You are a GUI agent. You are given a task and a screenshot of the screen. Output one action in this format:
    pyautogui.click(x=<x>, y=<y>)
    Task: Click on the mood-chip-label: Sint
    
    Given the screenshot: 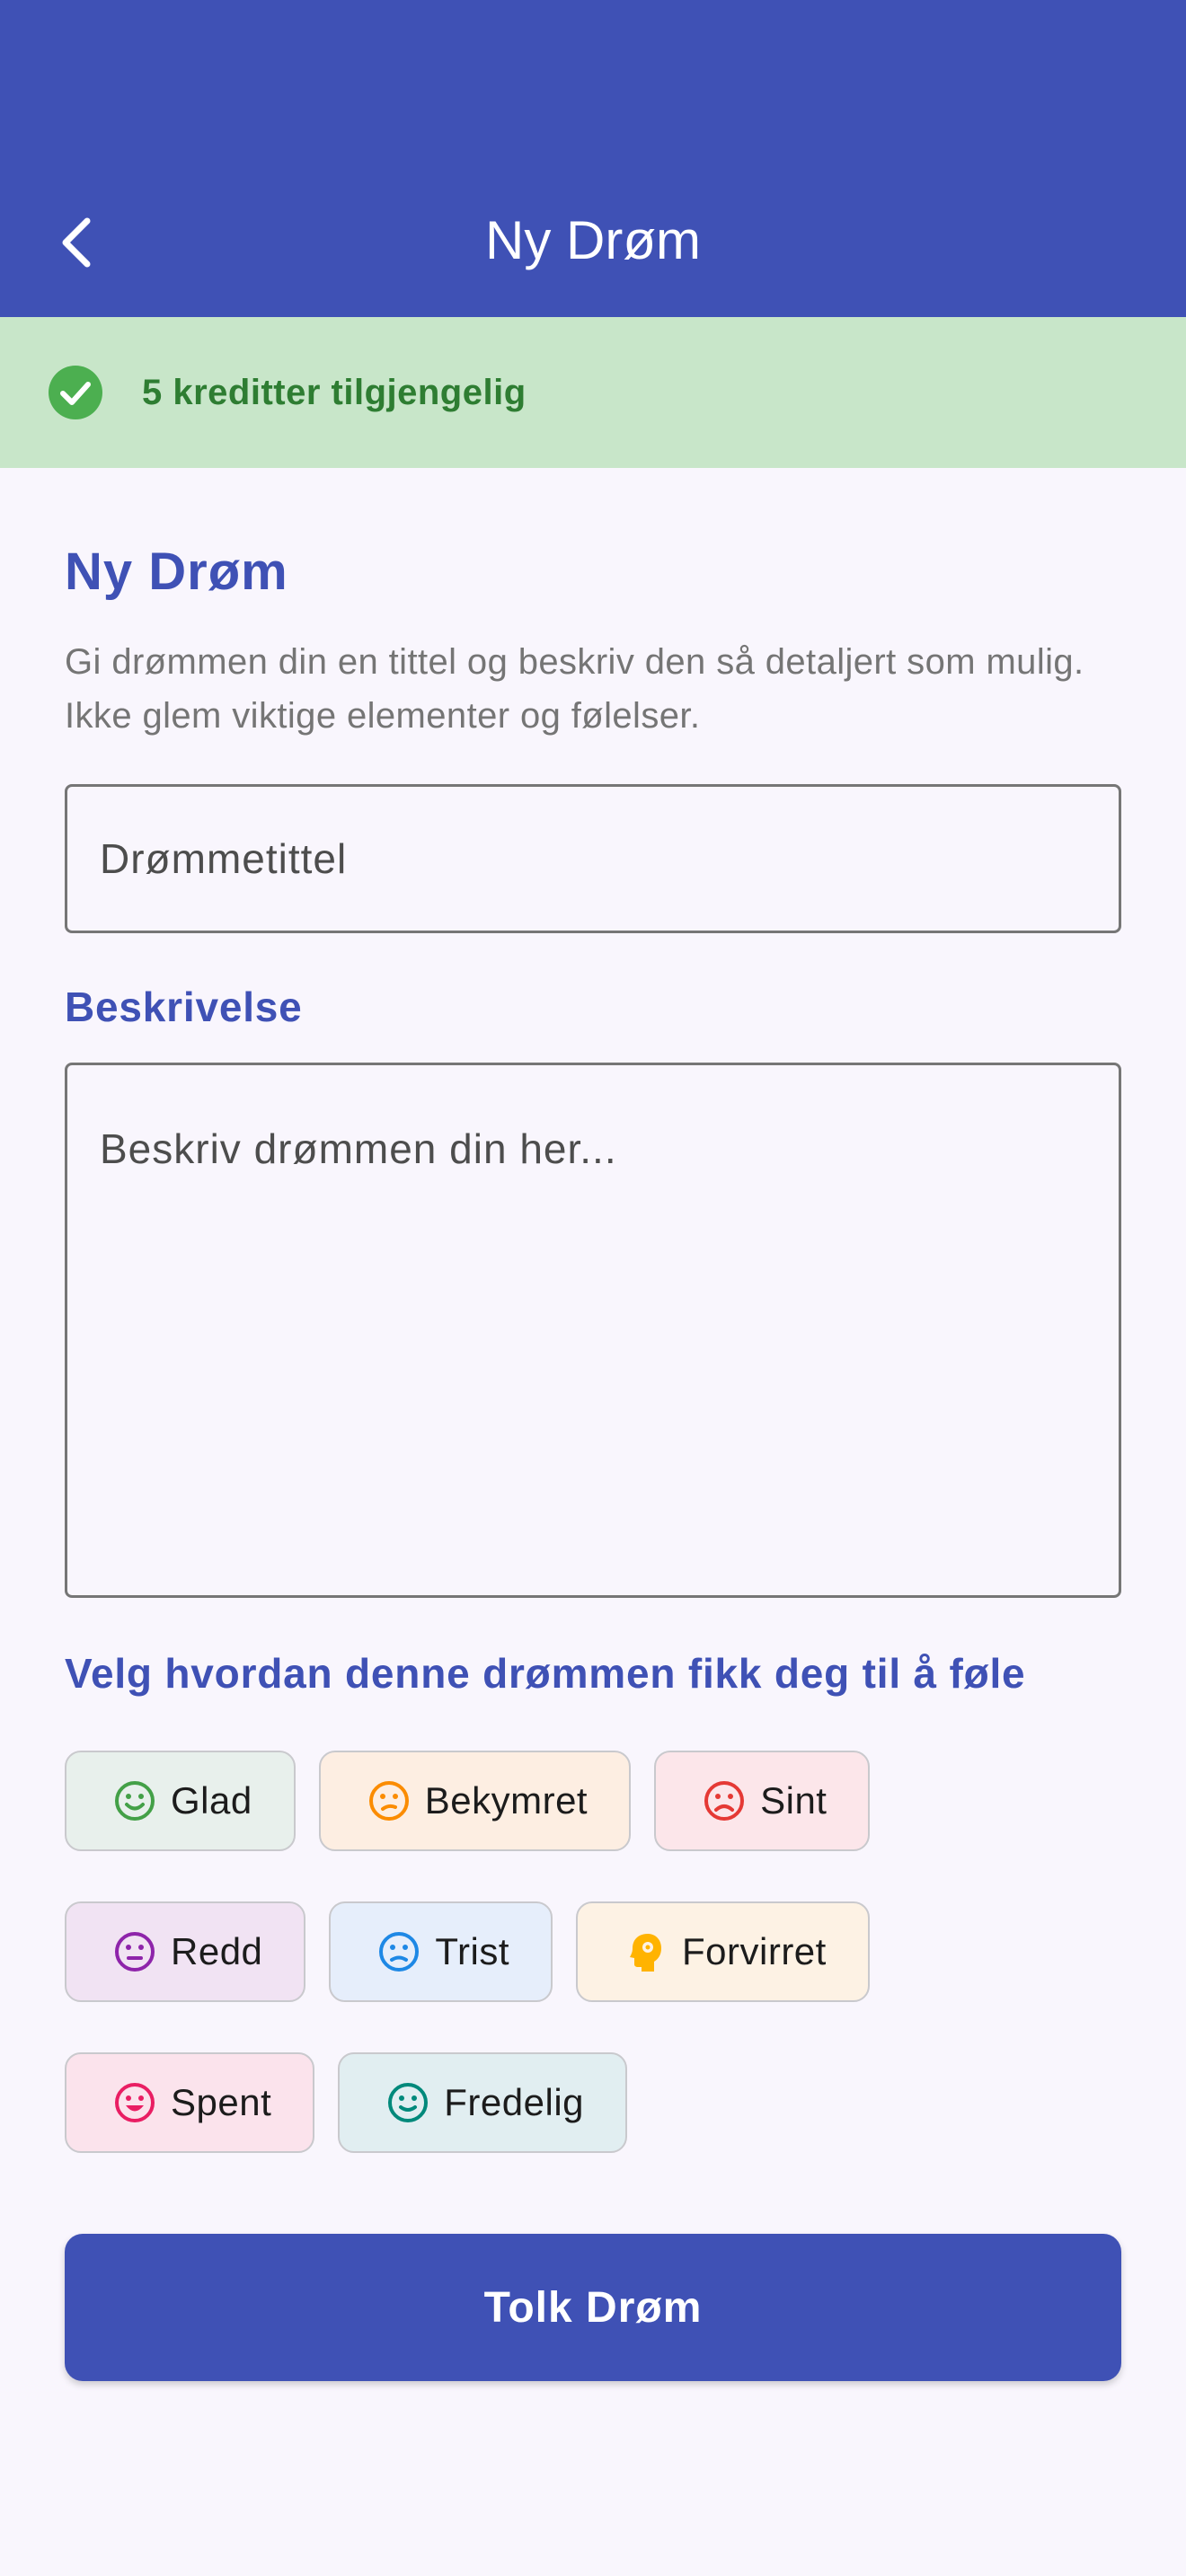 What is the action you would take?
    pyautogui.click(x=794, y=1800)
    